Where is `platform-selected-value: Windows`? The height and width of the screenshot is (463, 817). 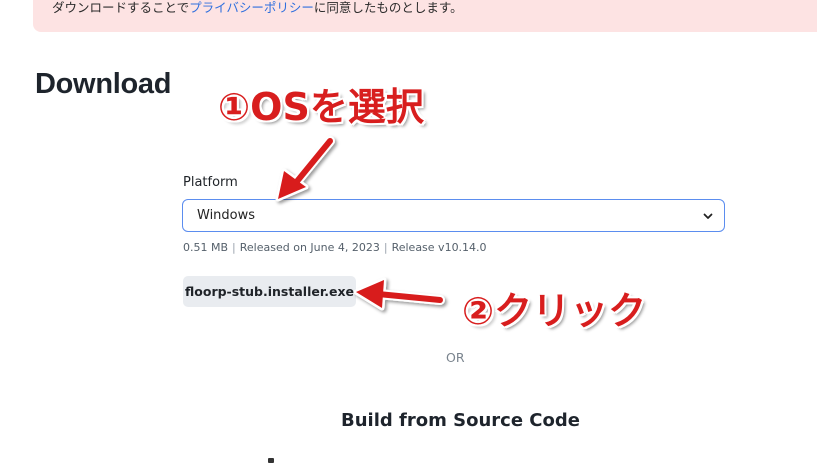
platform-selected-value: Windows is located at coordinates (226, 215).